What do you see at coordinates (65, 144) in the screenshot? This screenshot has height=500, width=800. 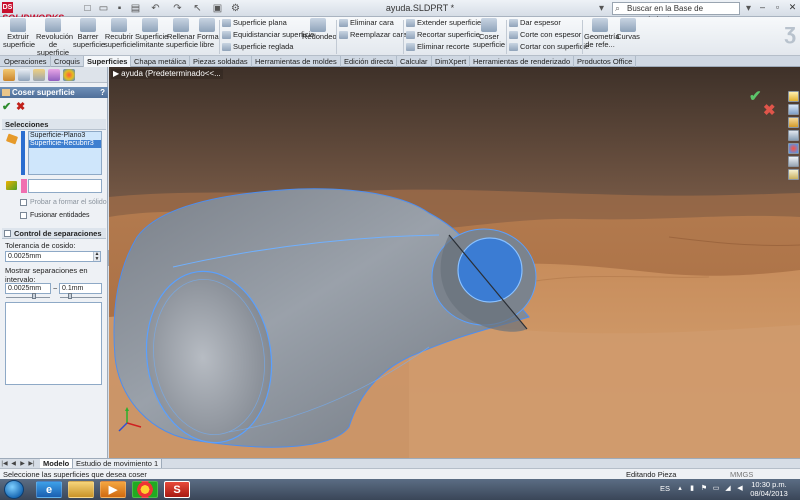 I see `list-item: Superficie-Recubrir3` at bounding box center [65, 144].